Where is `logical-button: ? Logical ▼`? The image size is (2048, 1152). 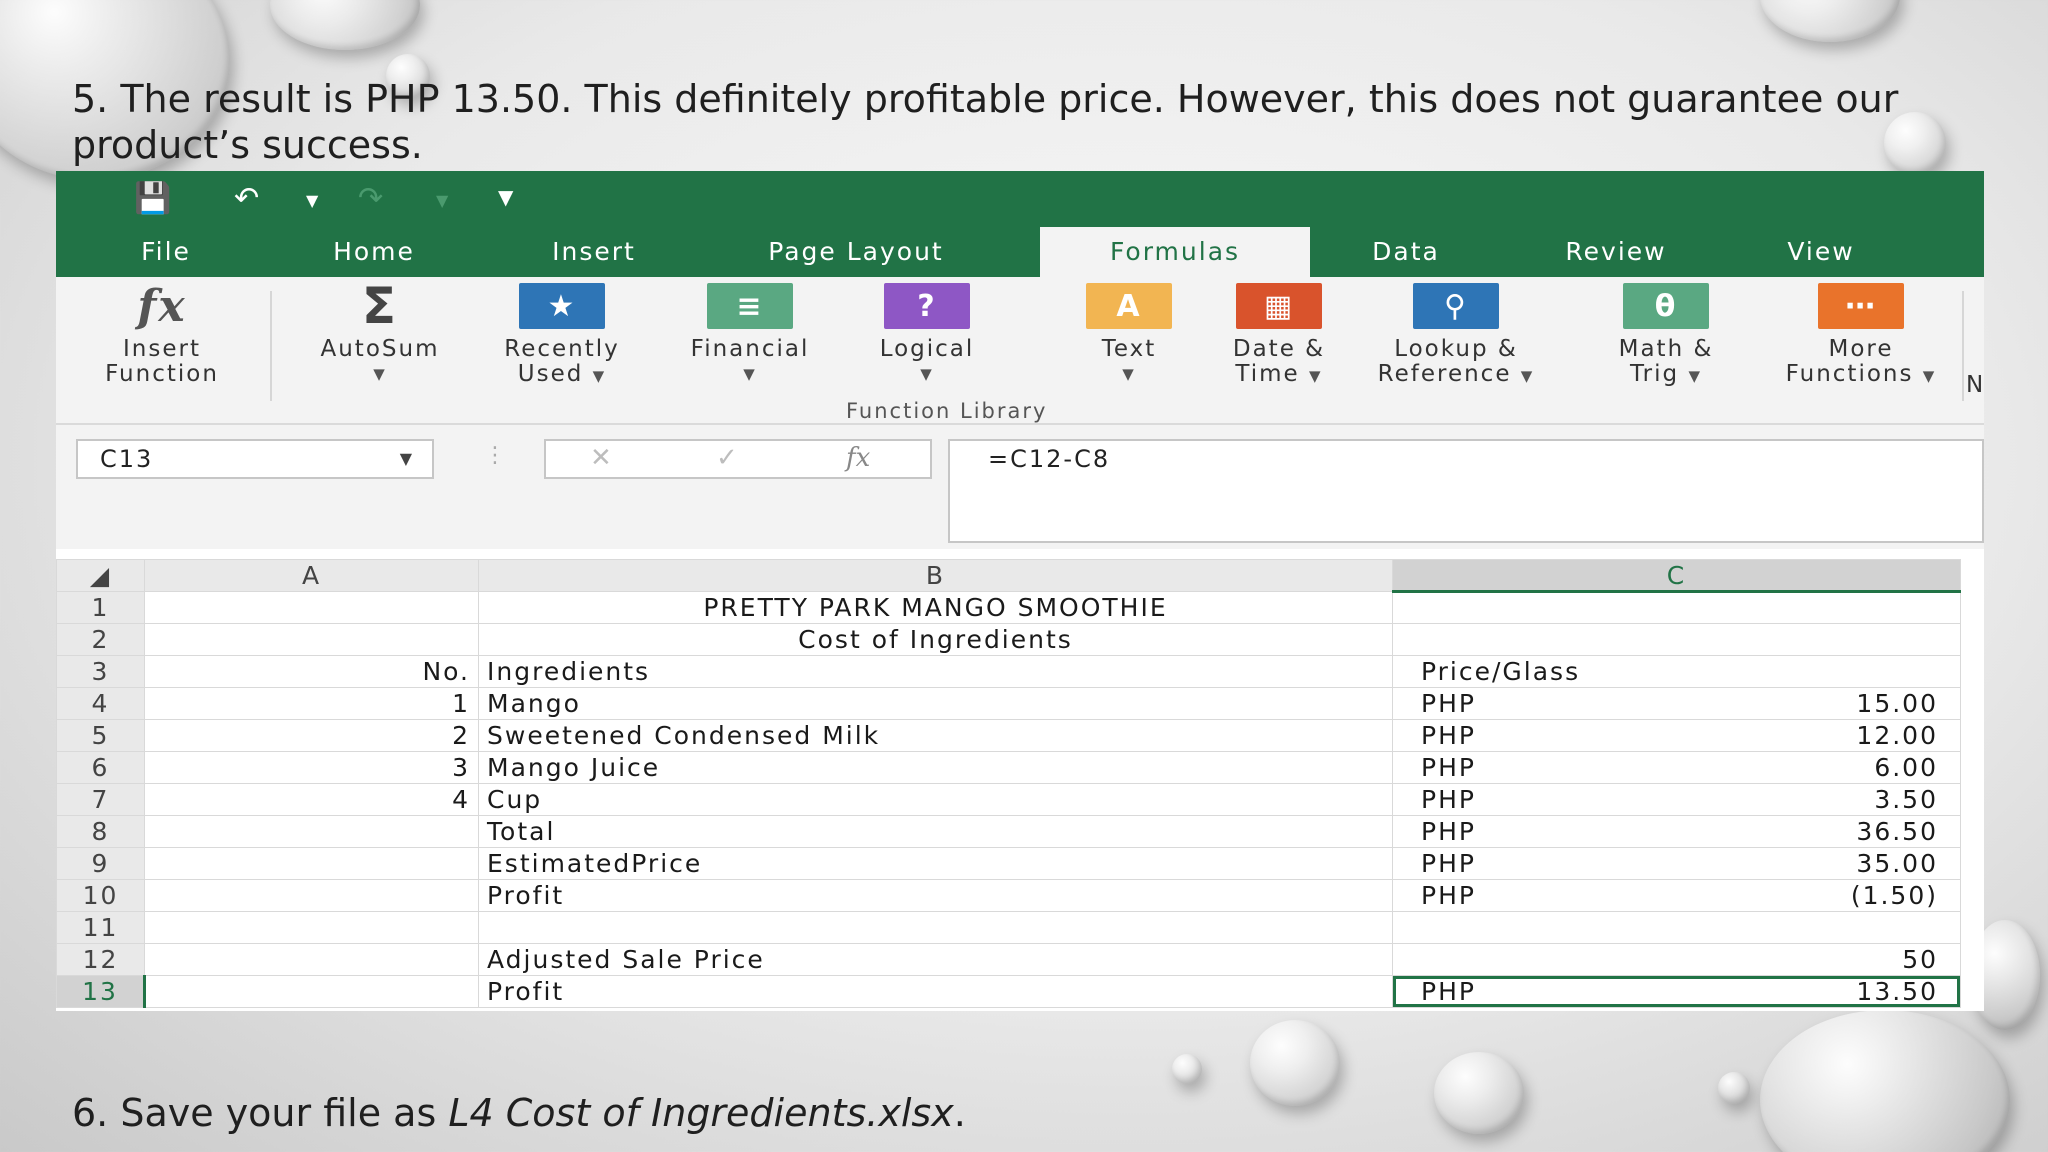
logical-button: ? Logical ▼ is located at coordinates (927, 335).